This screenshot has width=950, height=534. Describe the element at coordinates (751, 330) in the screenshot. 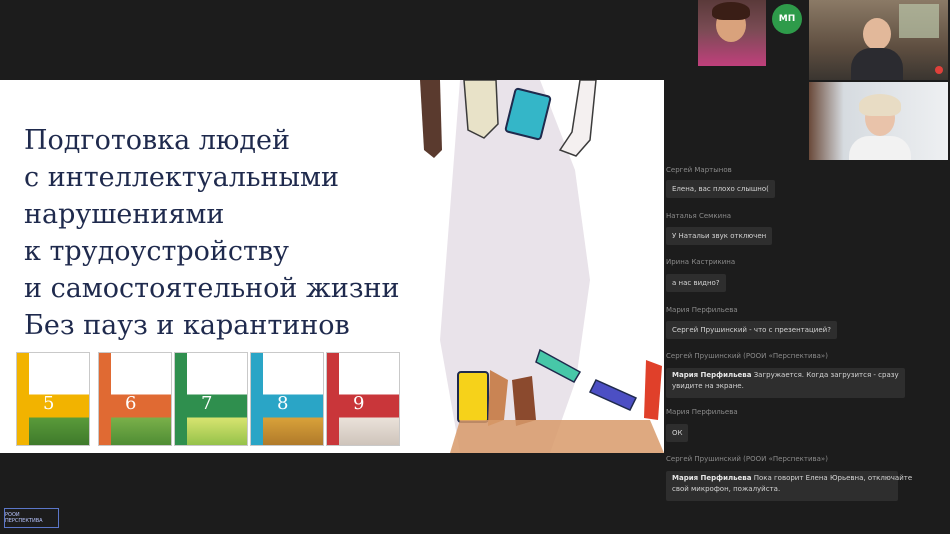

I see `chat-message: Сергей Прушинский - что с презентацией?` at that location.